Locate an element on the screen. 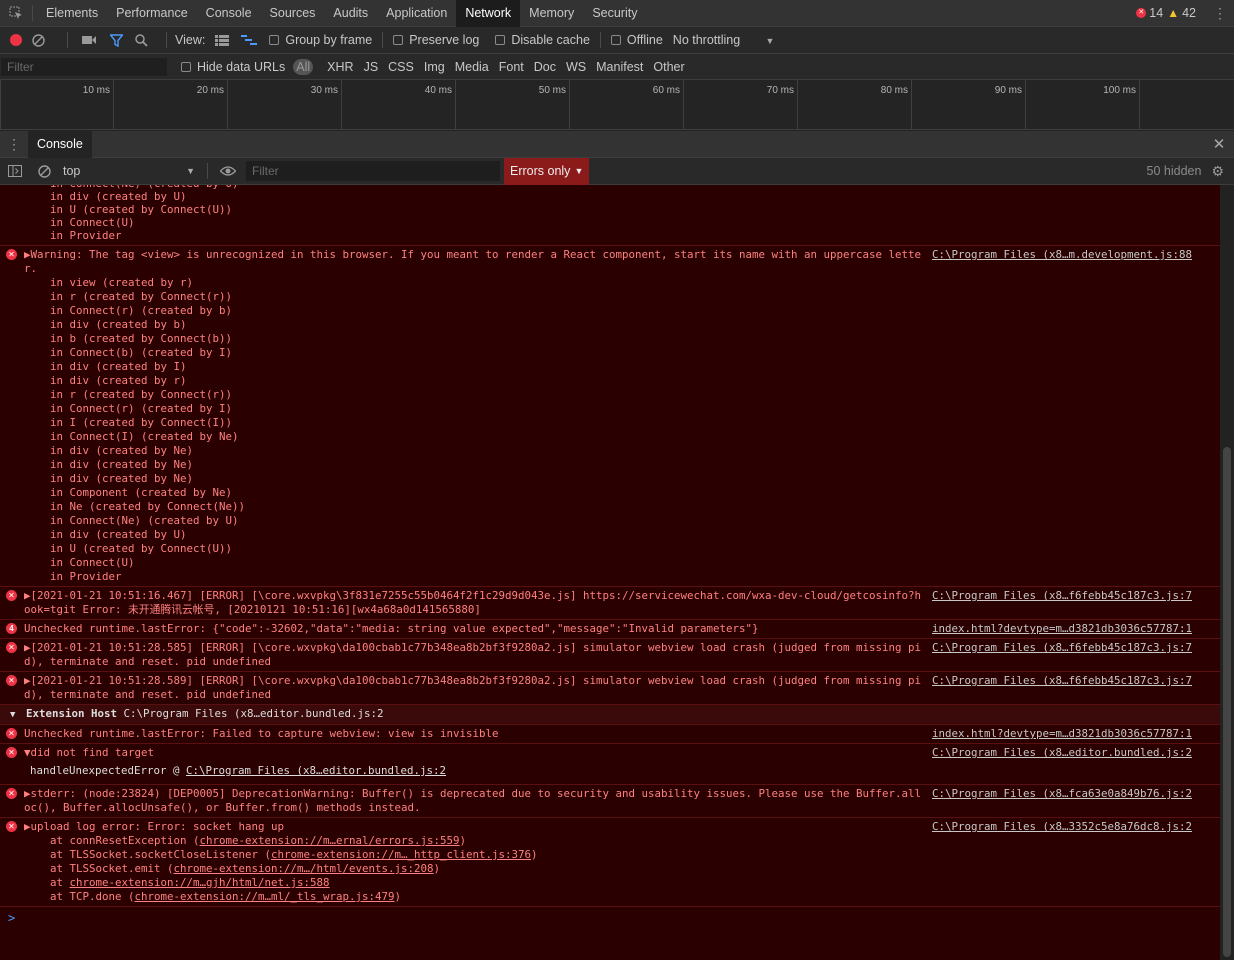  filter-type-media: Media is located at coordinates (472, 67).